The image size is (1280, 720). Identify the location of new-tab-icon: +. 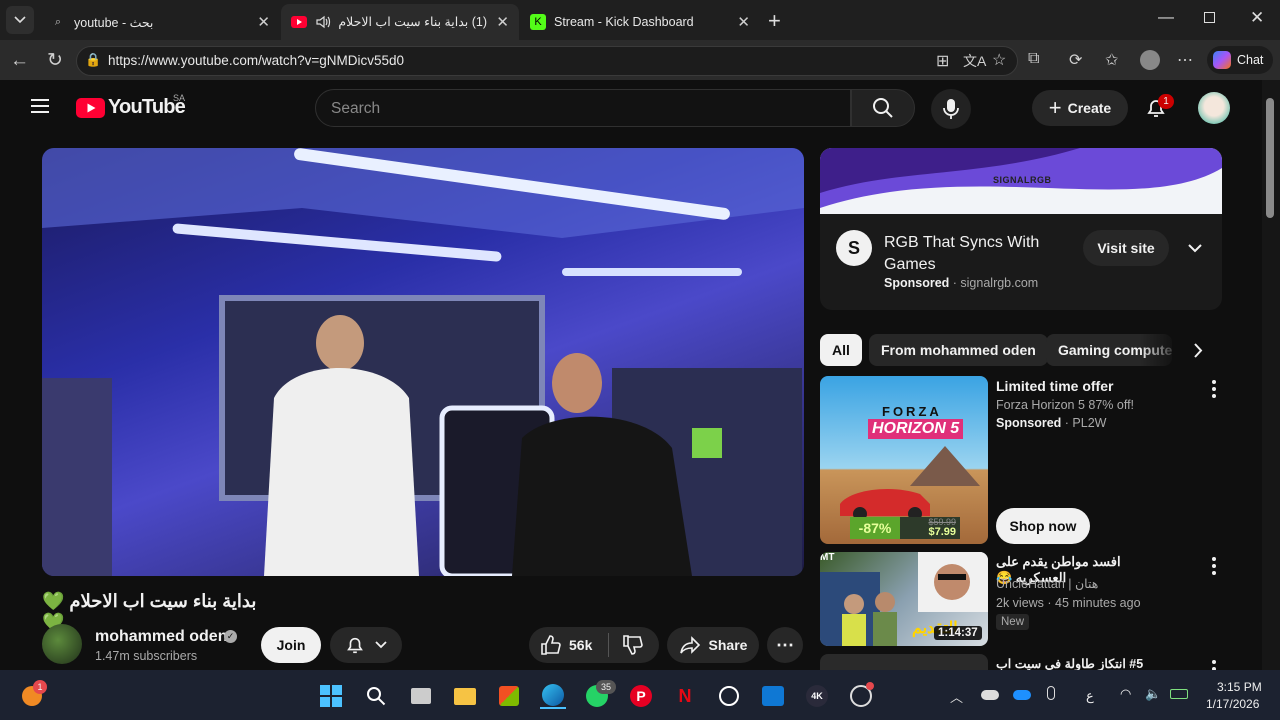
(774, 21).